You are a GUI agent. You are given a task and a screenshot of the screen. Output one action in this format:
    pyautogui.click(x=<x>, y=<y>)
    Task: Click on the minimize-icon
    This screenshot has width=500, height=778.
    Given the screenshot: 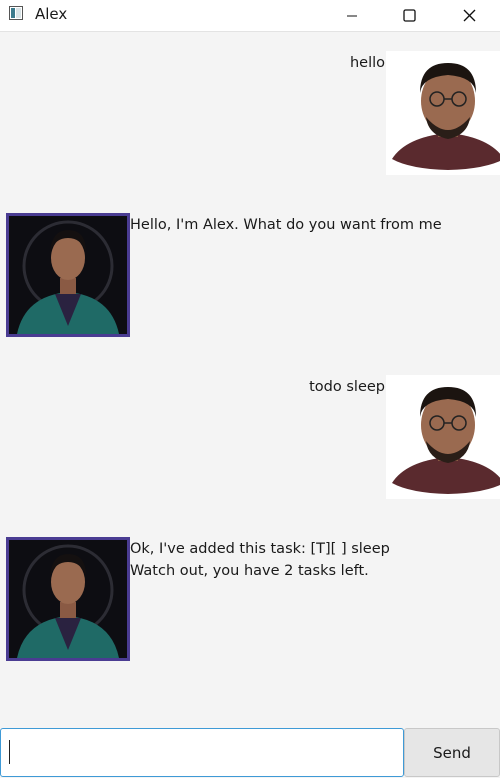 What is the action you would take?
    pyautogui.click(x=352, y=15)
    